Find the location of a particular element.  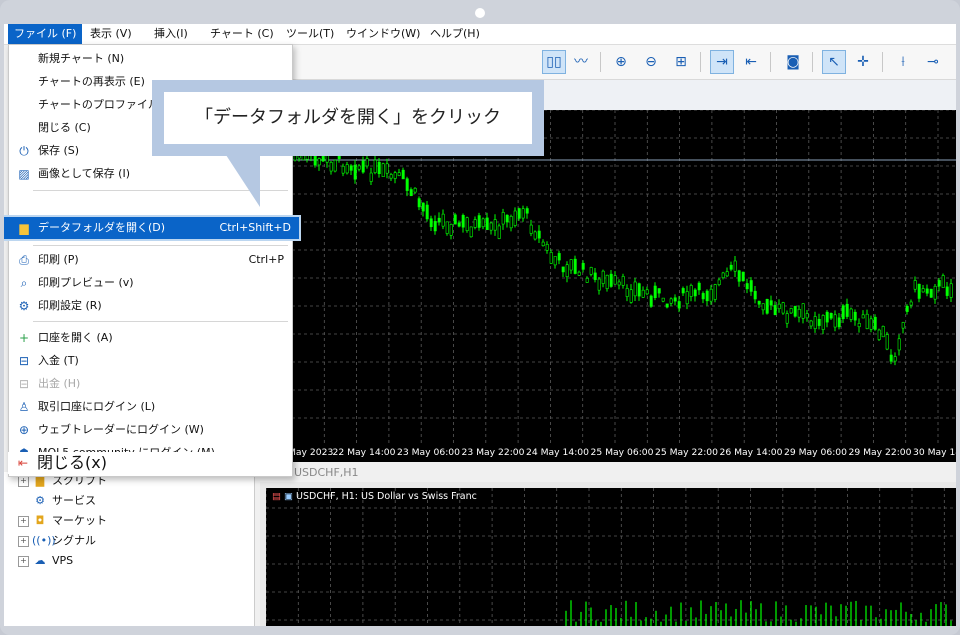

menu-item-open-data-folder: ▆ データフォルダを開く(D) Ctrl+Shift+D is located at coordinates (151, 228).